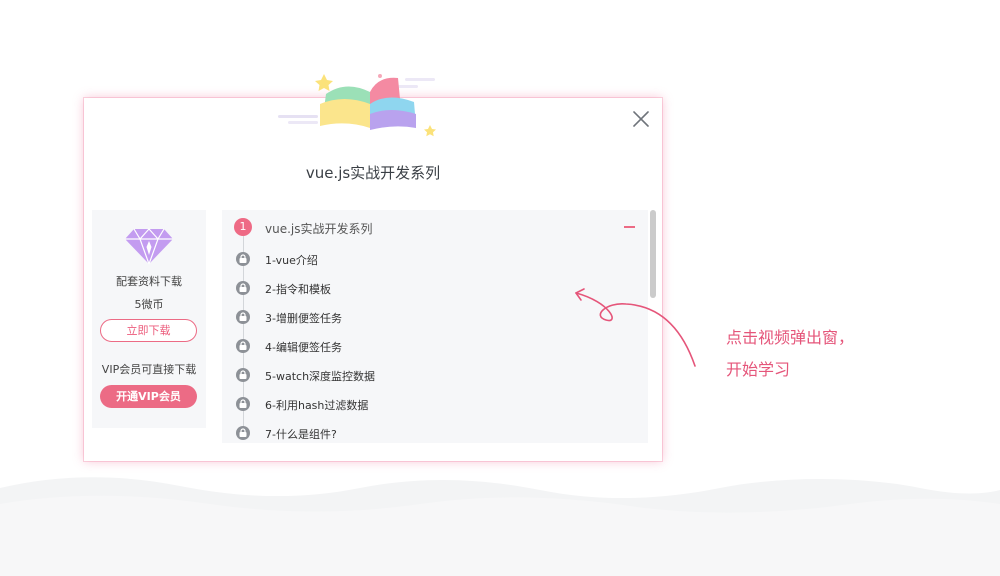  What do you see at coordinates (434, 434) in the screenshot?
I see `lesson-item: 7-什么是组件?` at bounding box center [434, 434].